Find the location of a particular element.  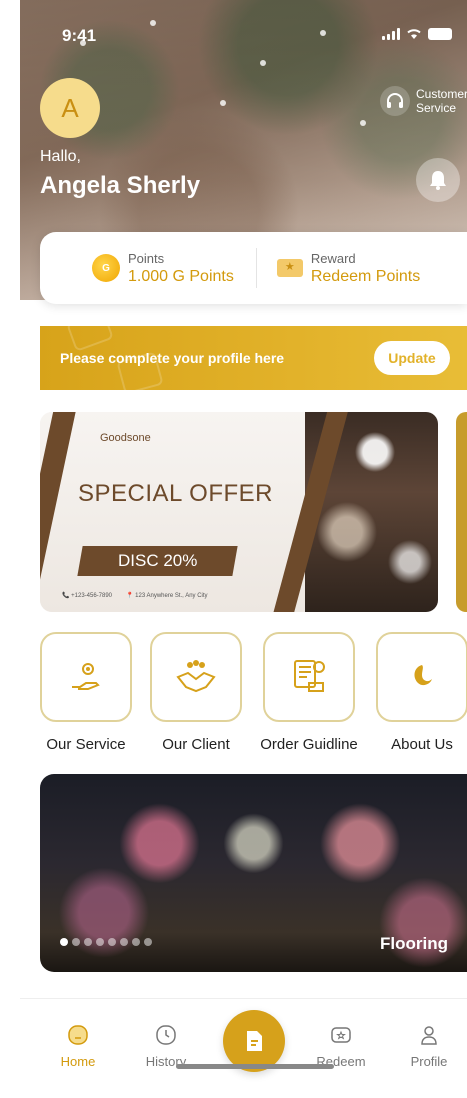

location-icon: 📍 123 Anywhere St., Any City is located at coordinates (167, 596).